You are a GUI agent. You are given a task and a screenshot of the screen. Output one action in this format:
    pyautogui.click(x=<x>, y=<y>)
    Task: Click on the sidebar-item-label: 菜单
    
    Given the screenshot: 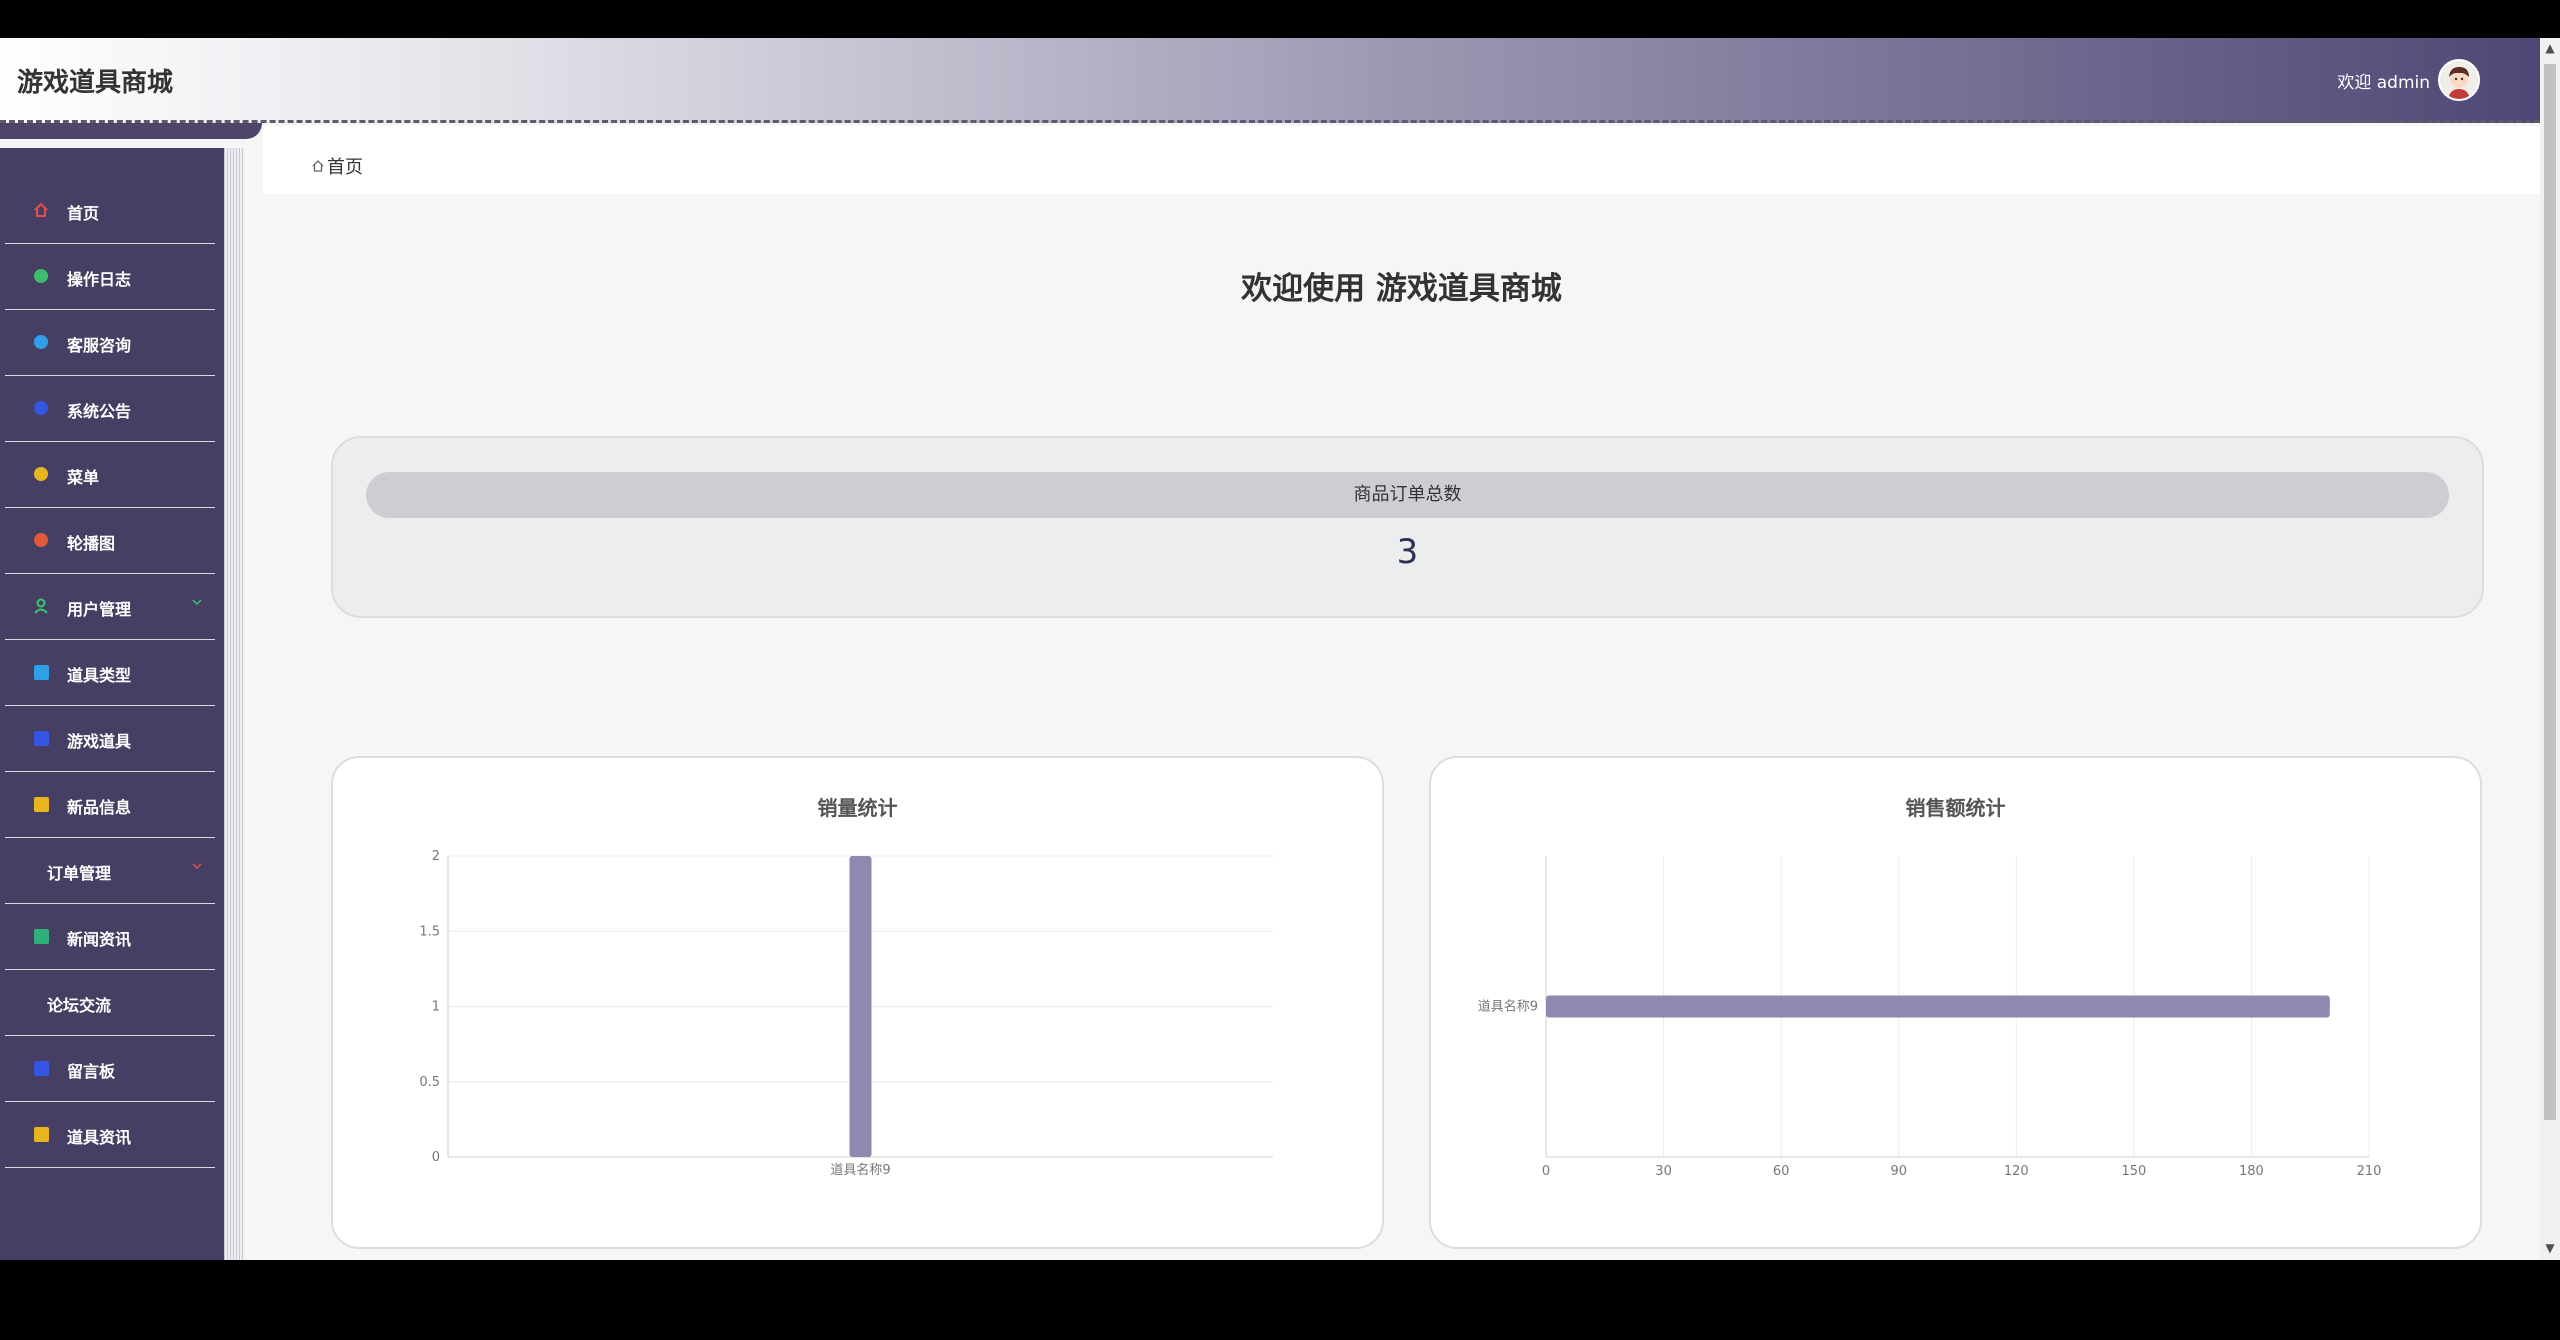 What is the action you would take?
    pyautogui.click(x=83, y=477)
    